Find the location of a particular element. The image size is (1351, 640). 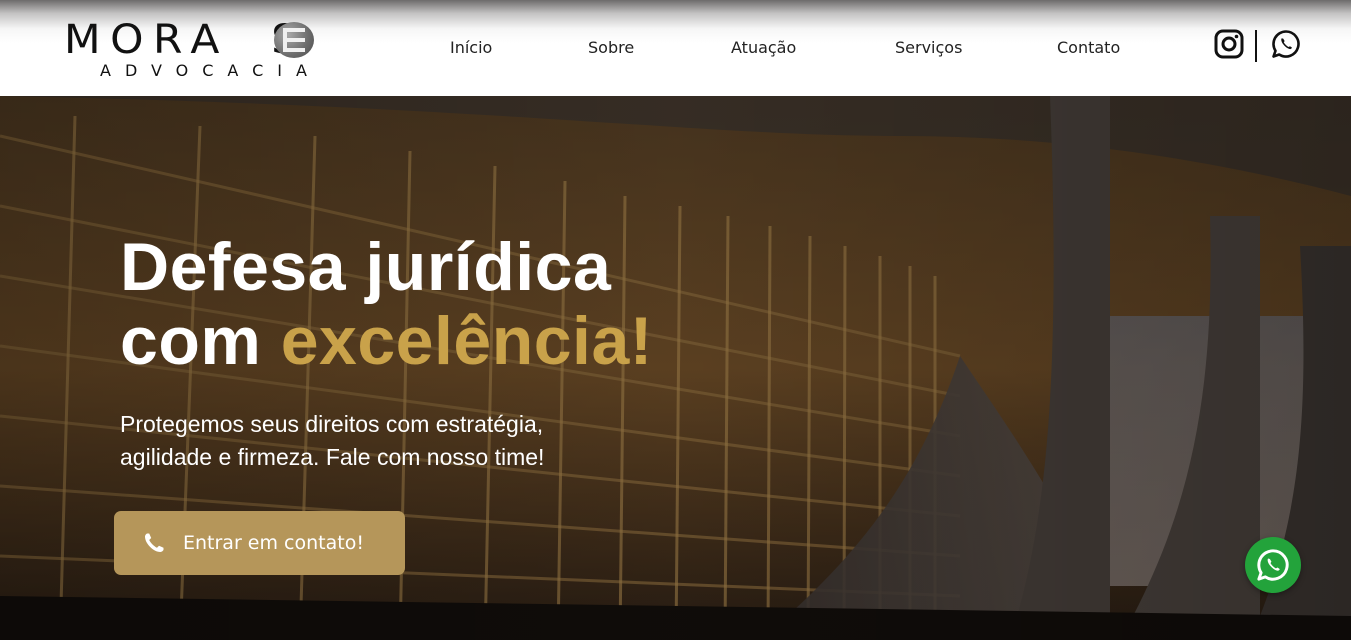

subhead-line-1: Protegemos seus direitos com estratégia, is located at coordinates (332, 424).